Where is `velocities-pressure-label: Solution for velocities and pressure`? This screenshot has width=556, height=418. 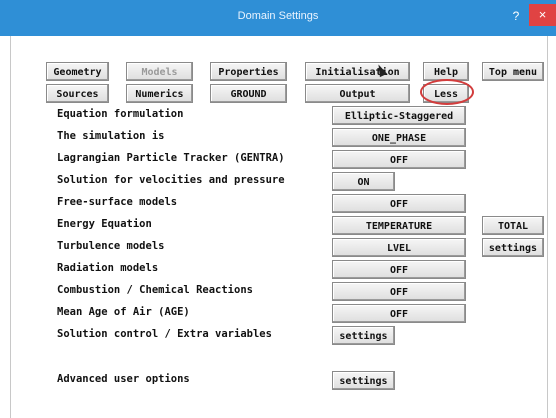
velocities-pressure-label: Solution for velocities and pressure is located at coordinates (171, 180).